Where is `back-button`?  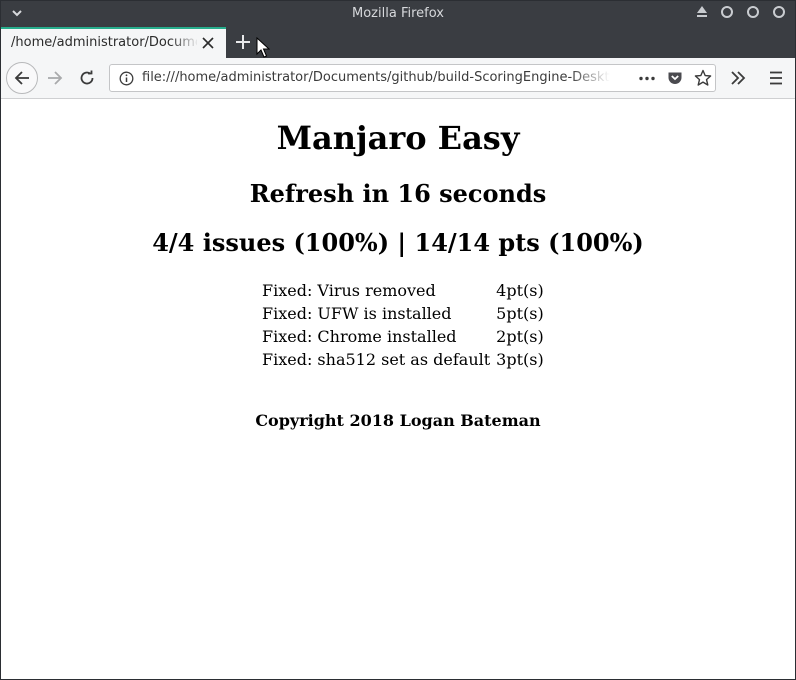 back-button is located at coordinates (22, 78).